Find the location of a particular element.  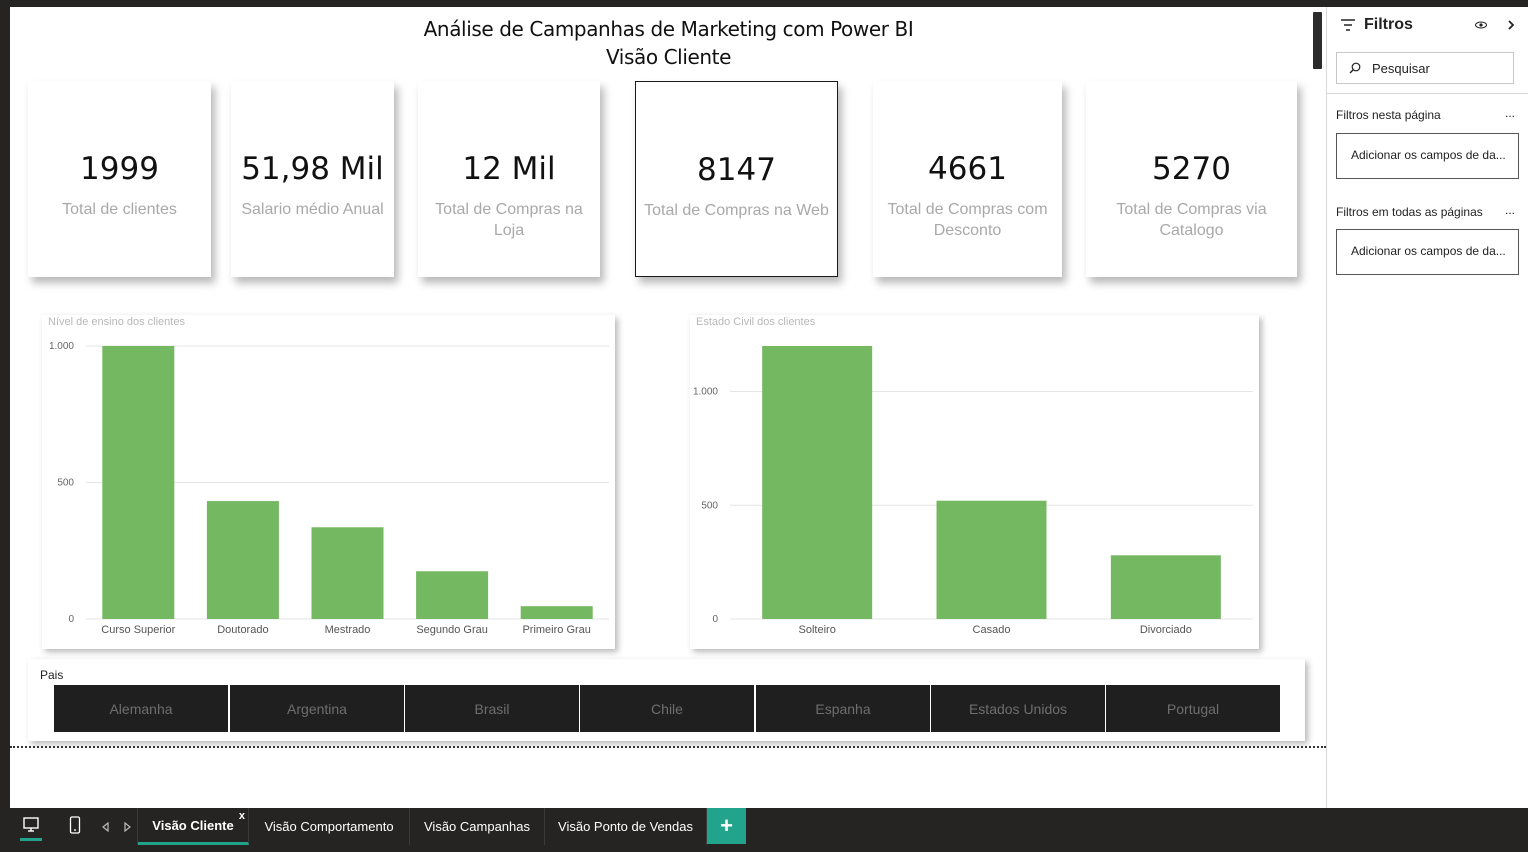

x-tick-label: Doutorado is located at coordinates (242, 630).